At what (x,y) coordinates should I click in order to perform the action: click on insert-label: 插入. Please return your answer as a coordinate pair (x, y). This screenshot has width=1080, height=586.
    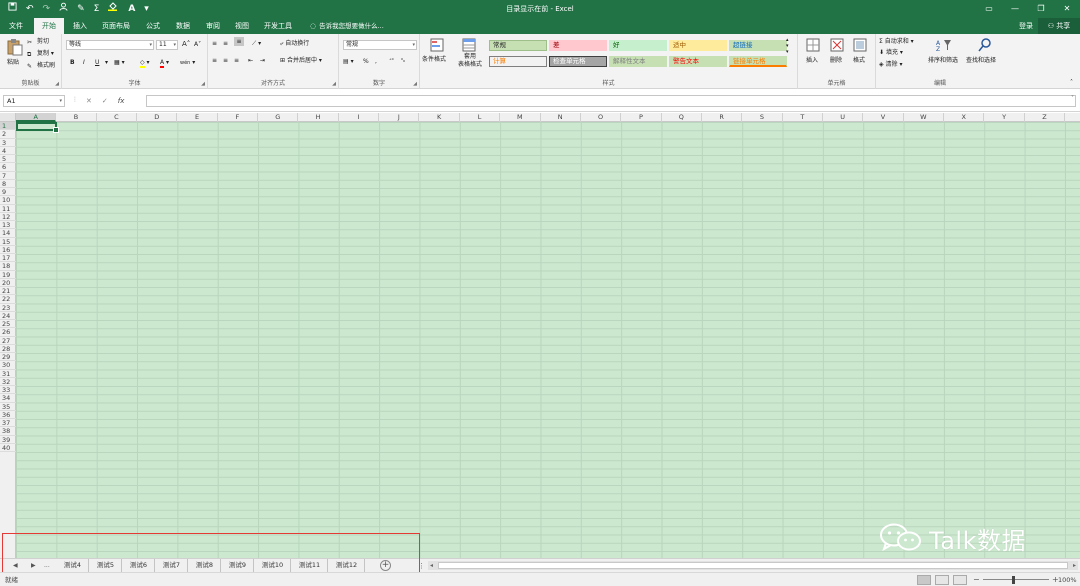
    Looking at the image, I should click on (812, 60).